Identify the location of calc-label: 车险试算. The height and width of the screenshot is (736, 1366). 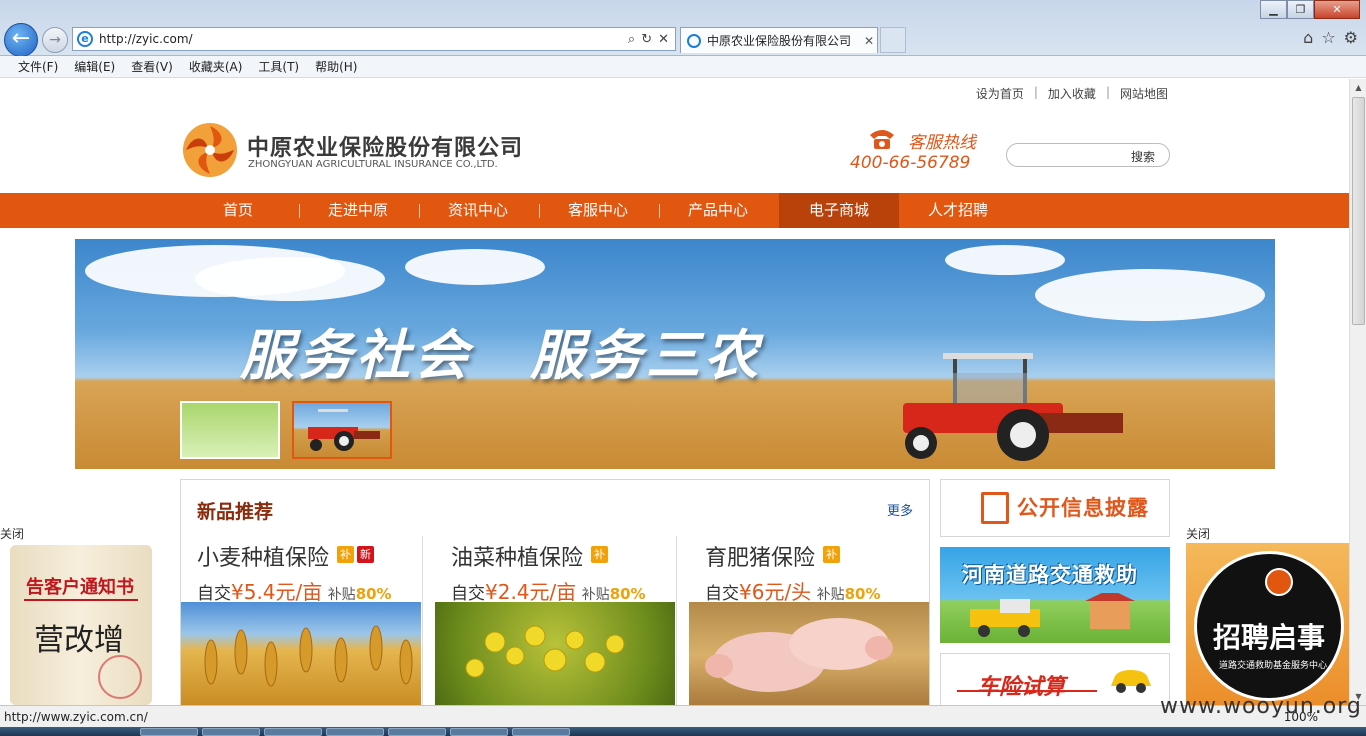
(1021, 687).